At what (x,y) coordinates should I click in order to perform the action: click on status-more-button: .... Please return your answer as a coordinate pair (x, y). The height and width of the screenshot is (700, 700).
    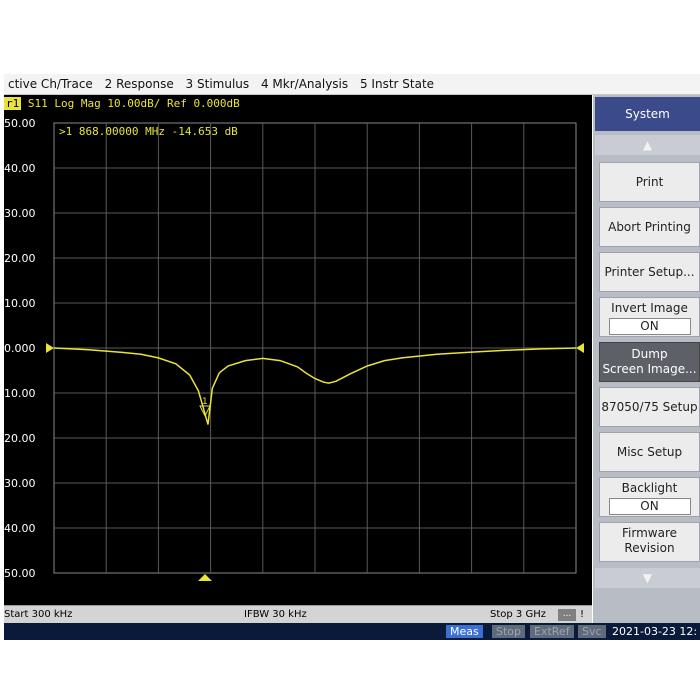
    Looking at the image, I should click on (567, 615).